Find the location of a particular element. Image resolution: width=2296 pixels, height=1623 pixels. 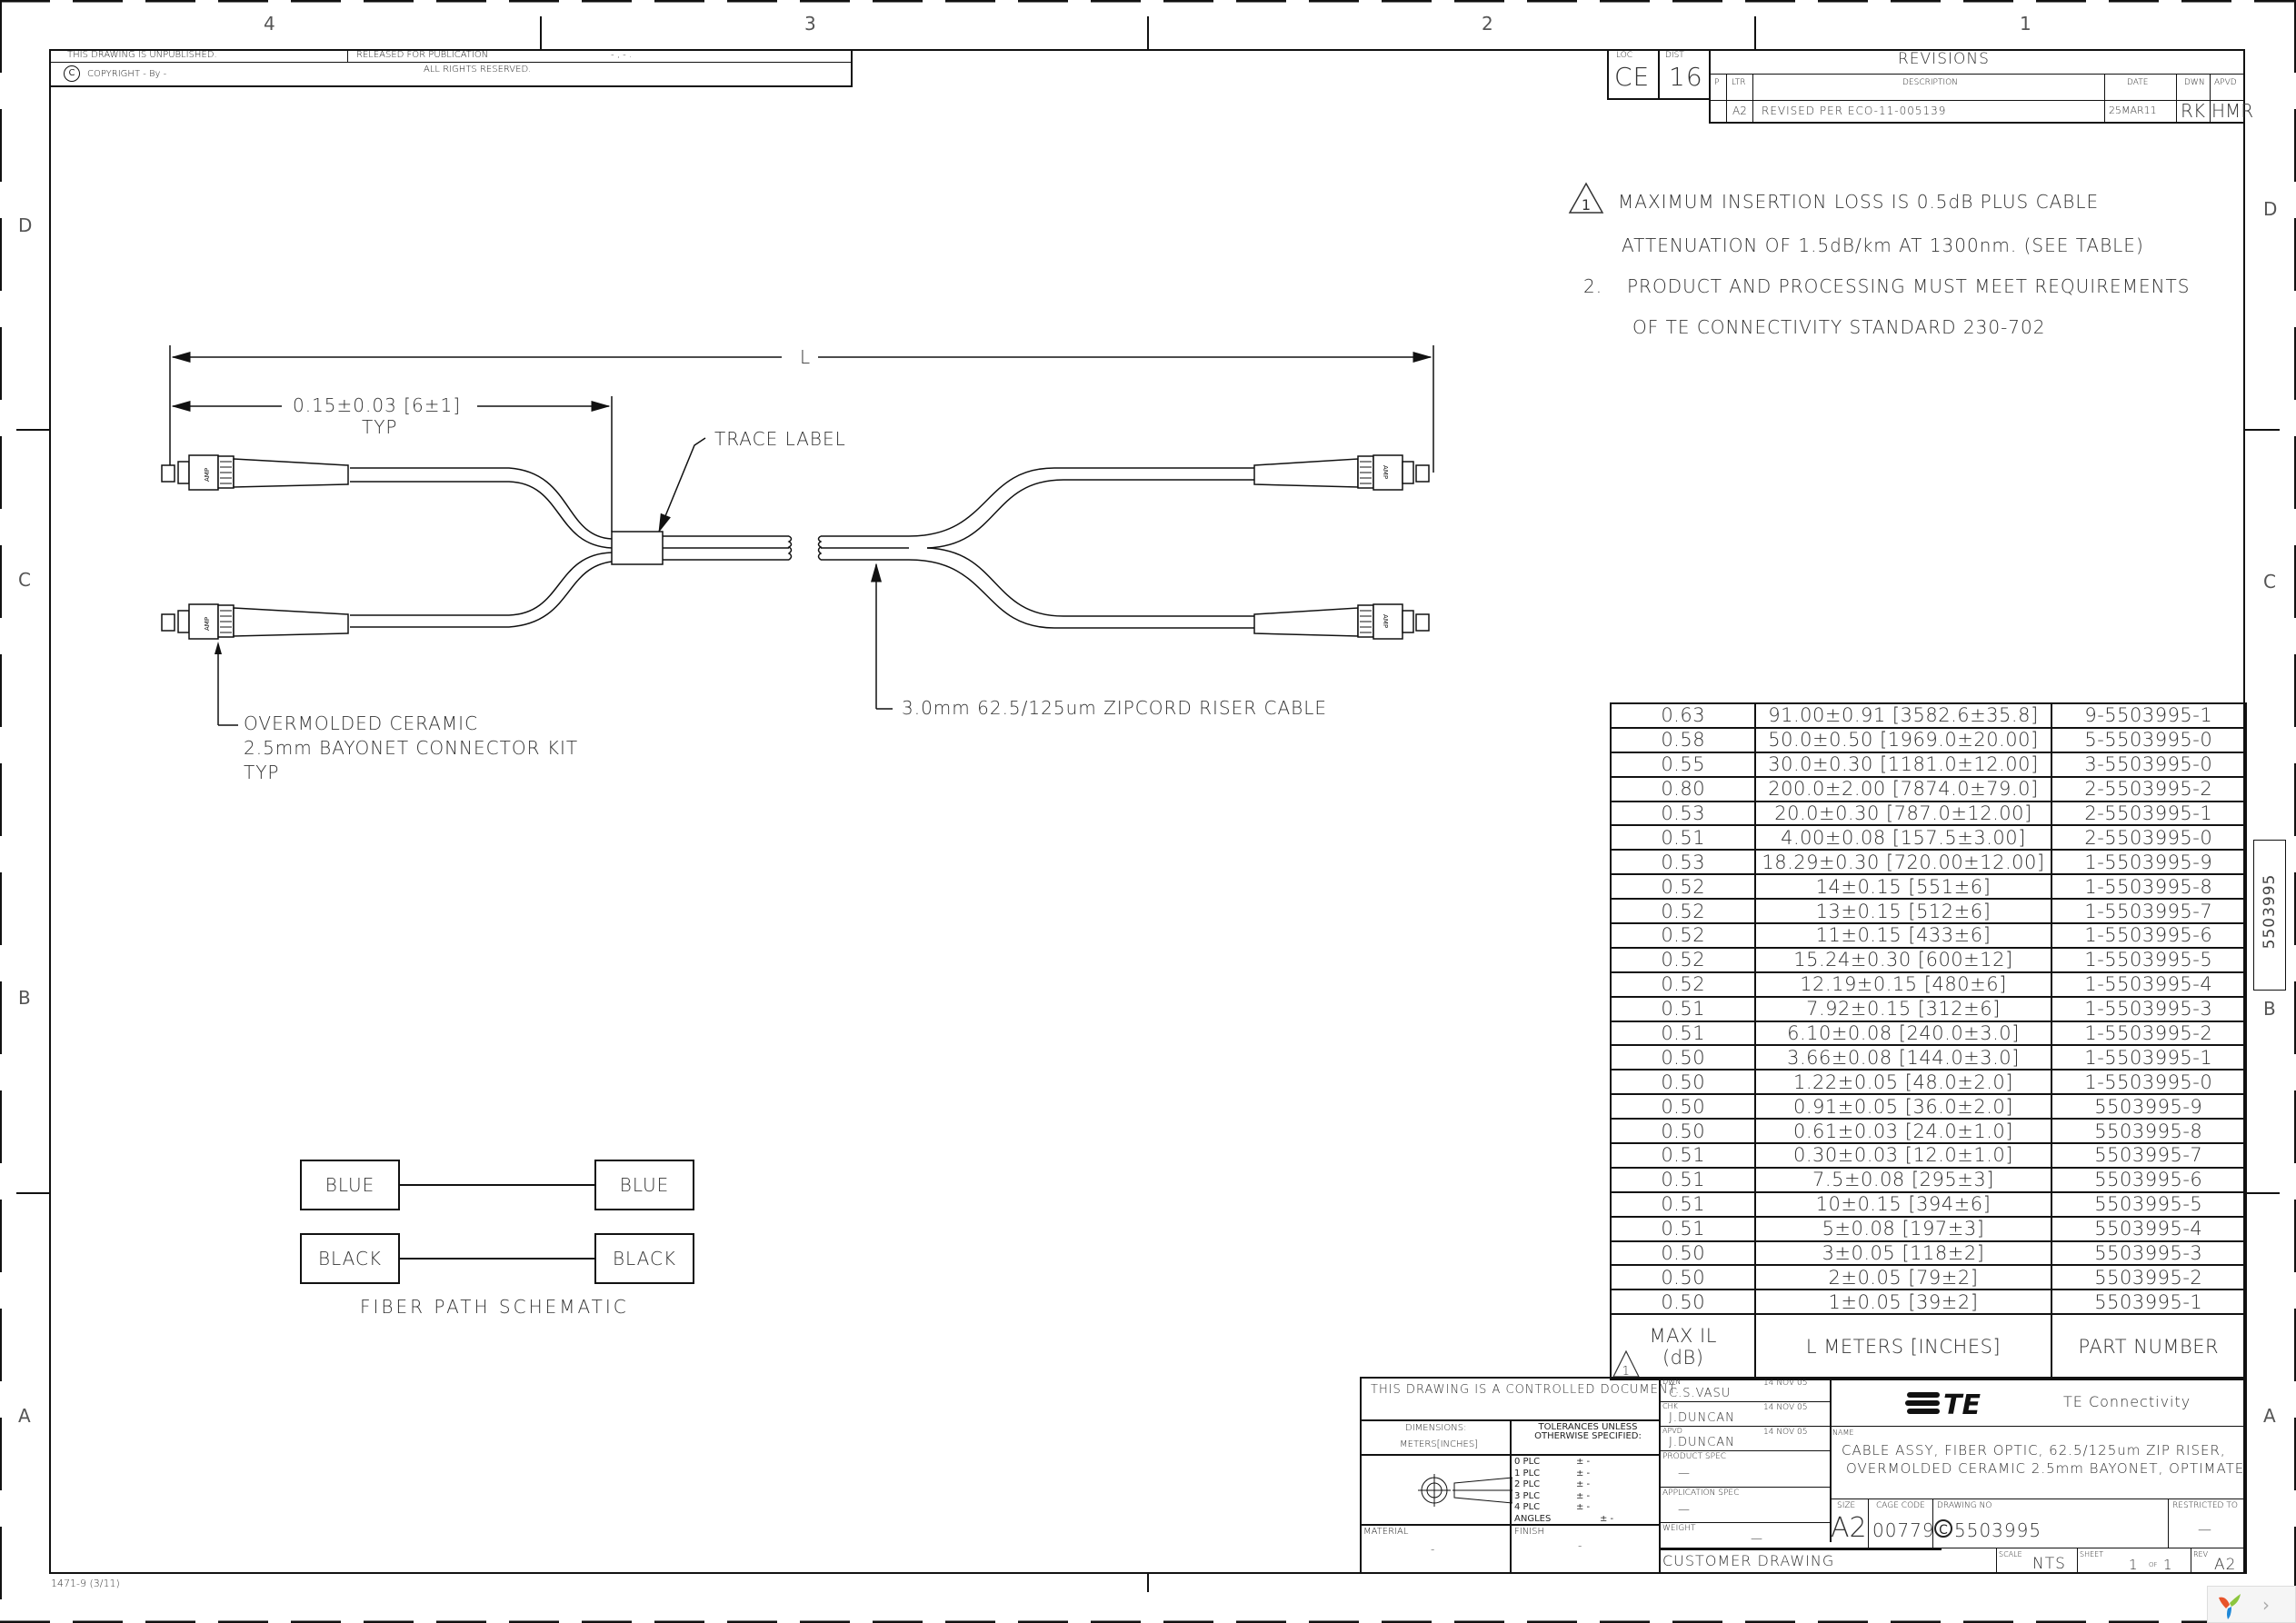

controlled-document-text: THIS DRAWING IS A CONTROLLED DOCUMENT. is located at coordinates (1526, 1390).